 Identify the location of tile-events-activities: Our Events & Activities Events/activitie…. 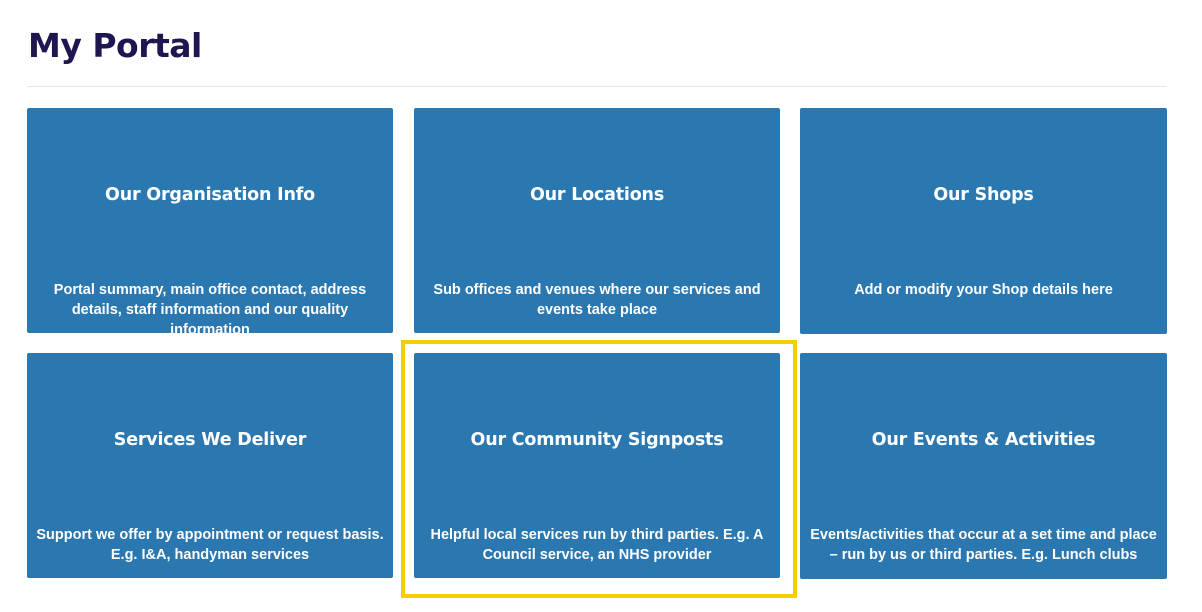
(983, 466).